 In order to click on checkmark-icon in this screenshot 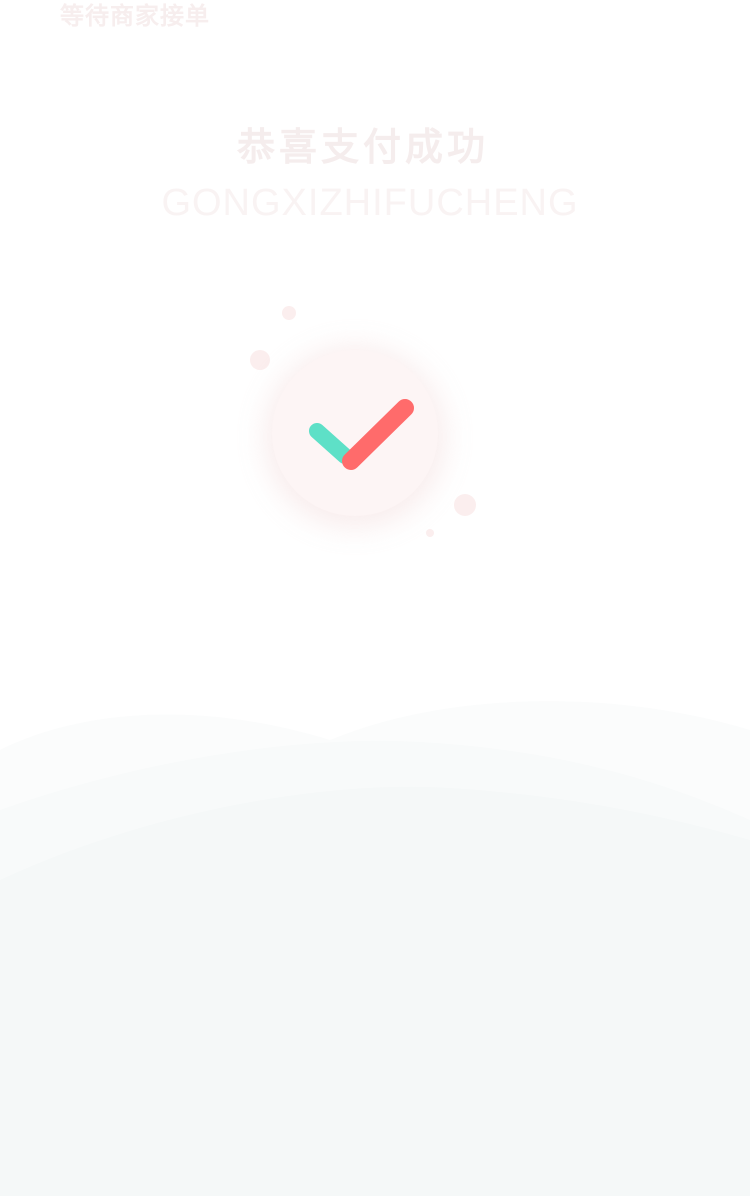, I will do `click(361, 434)`.